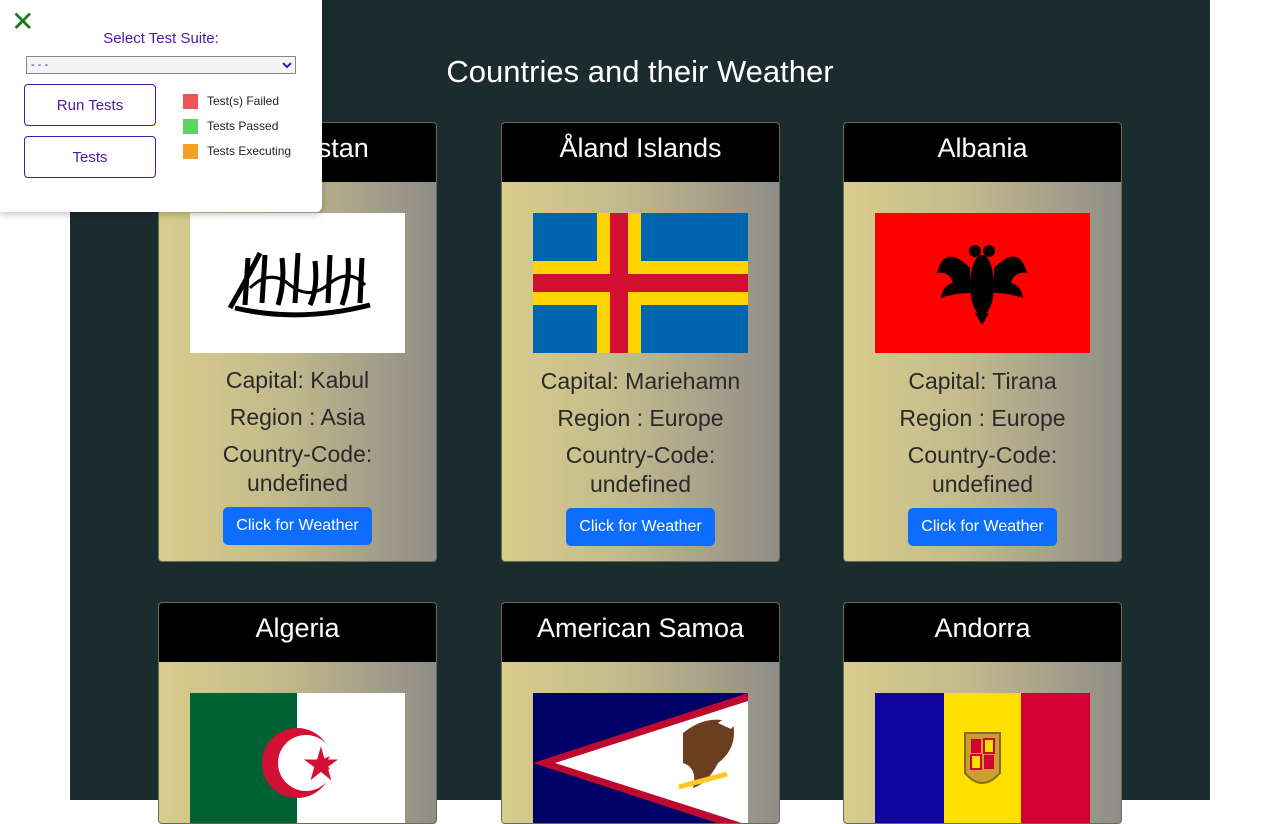 The height and width of the screenshot is (824, 1280). What do you see at coordinates (243, 126) in the screenshot?
I see `legend-label: Tests Passed` at bounding box center [243, 126].